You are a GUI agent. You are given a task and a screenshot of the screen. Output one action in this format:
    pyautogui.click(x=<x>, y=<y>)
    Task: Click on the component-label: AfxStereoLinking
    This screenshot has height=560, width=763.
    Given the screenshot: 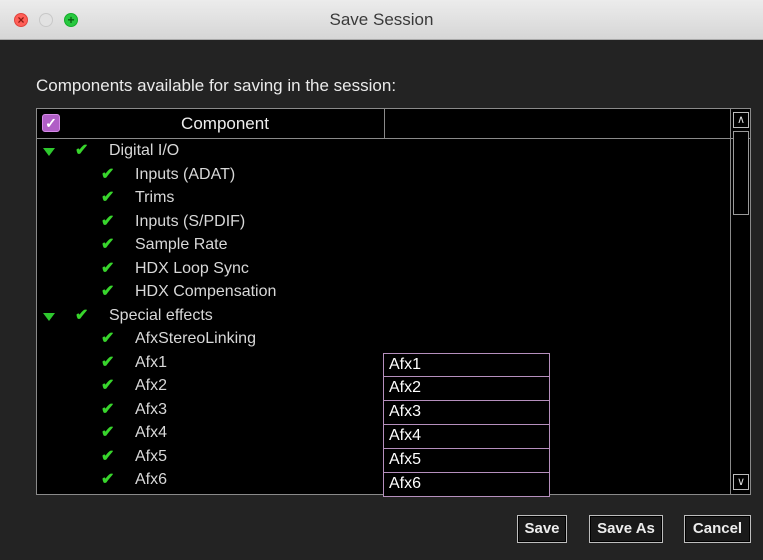 What is the action you would take?
    pyautogui.click(x=195, y=338)
    